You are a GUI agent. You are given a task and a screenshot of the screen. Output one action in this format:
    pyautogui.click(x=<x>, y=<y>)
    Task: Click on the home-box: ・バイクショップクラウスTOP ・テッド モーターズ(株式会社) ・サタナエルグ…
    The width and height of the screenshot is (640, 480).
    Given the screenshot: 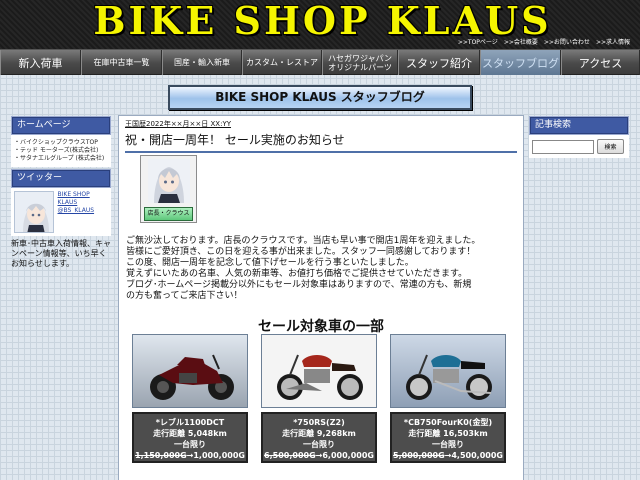 What is the action you would take?
    pyautogui.click(x=61, y=151)
    